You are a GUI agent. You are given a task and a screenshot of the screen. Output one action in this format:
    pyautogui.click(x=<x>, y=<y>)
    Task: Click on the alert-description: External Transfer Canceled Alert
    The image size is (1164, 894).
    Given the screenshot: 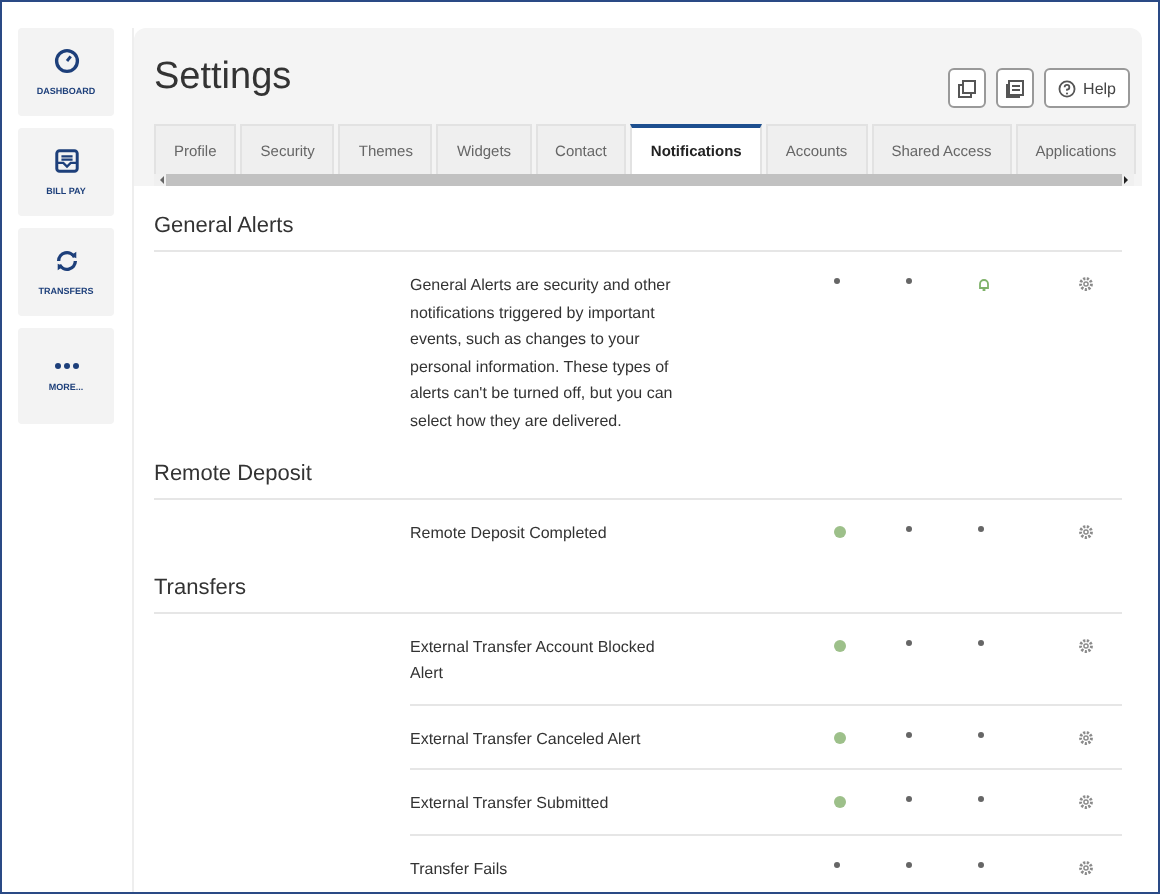 What is the action you would take?
    pyautogui.click(x=526, y=739)
    